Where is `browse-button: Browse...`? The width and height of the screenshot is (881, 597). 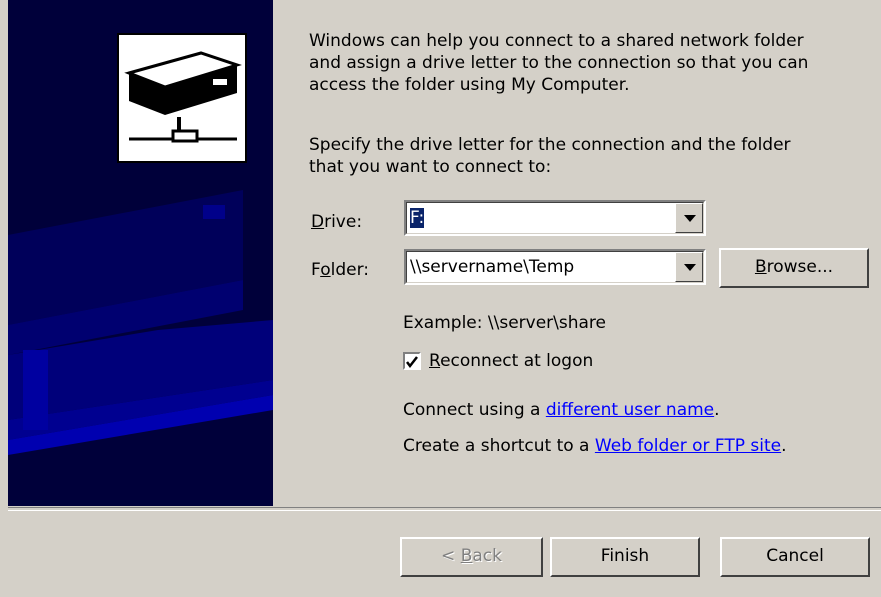
browse-button: Browse... is located at coordinates (794, 268).